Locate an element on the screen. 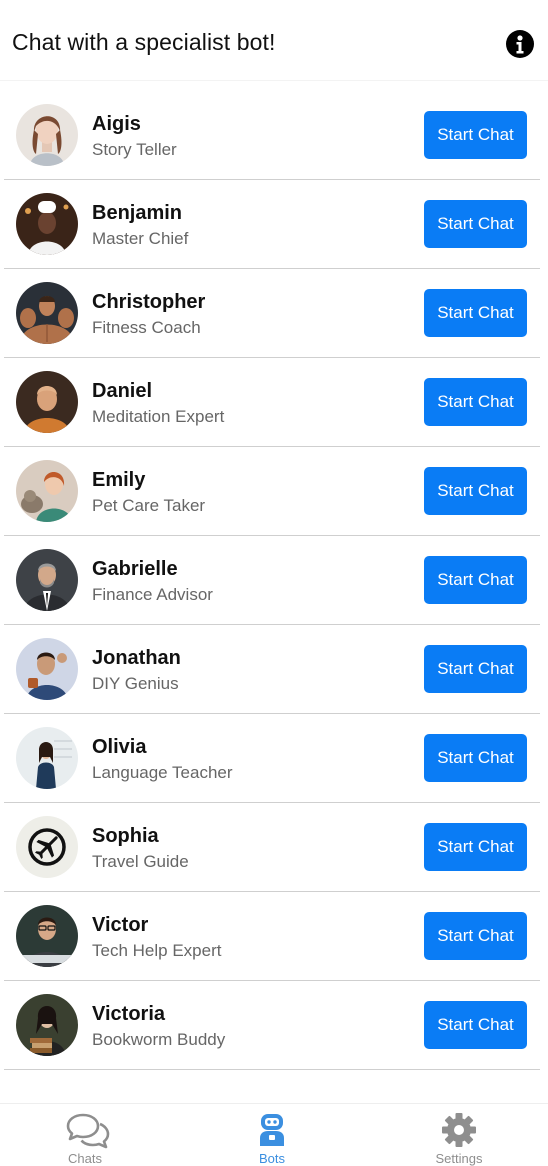 The height and width of the screenshot is (1166, 548). bottom-tab-bar: Chats Bots Settings is located at coordinates (274, 1134).